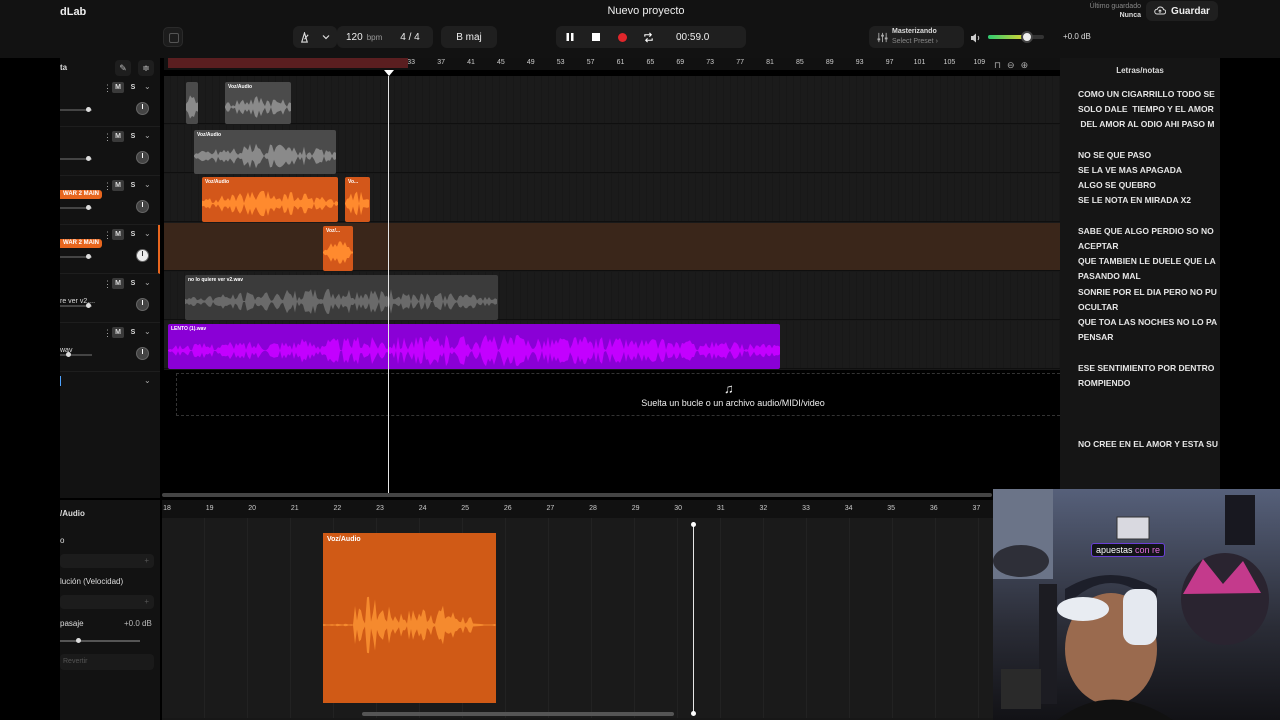  What do you see at coordinates (389, 73) in the screenshot?
I see `playhead-marker` at bounding box center [389, 73].